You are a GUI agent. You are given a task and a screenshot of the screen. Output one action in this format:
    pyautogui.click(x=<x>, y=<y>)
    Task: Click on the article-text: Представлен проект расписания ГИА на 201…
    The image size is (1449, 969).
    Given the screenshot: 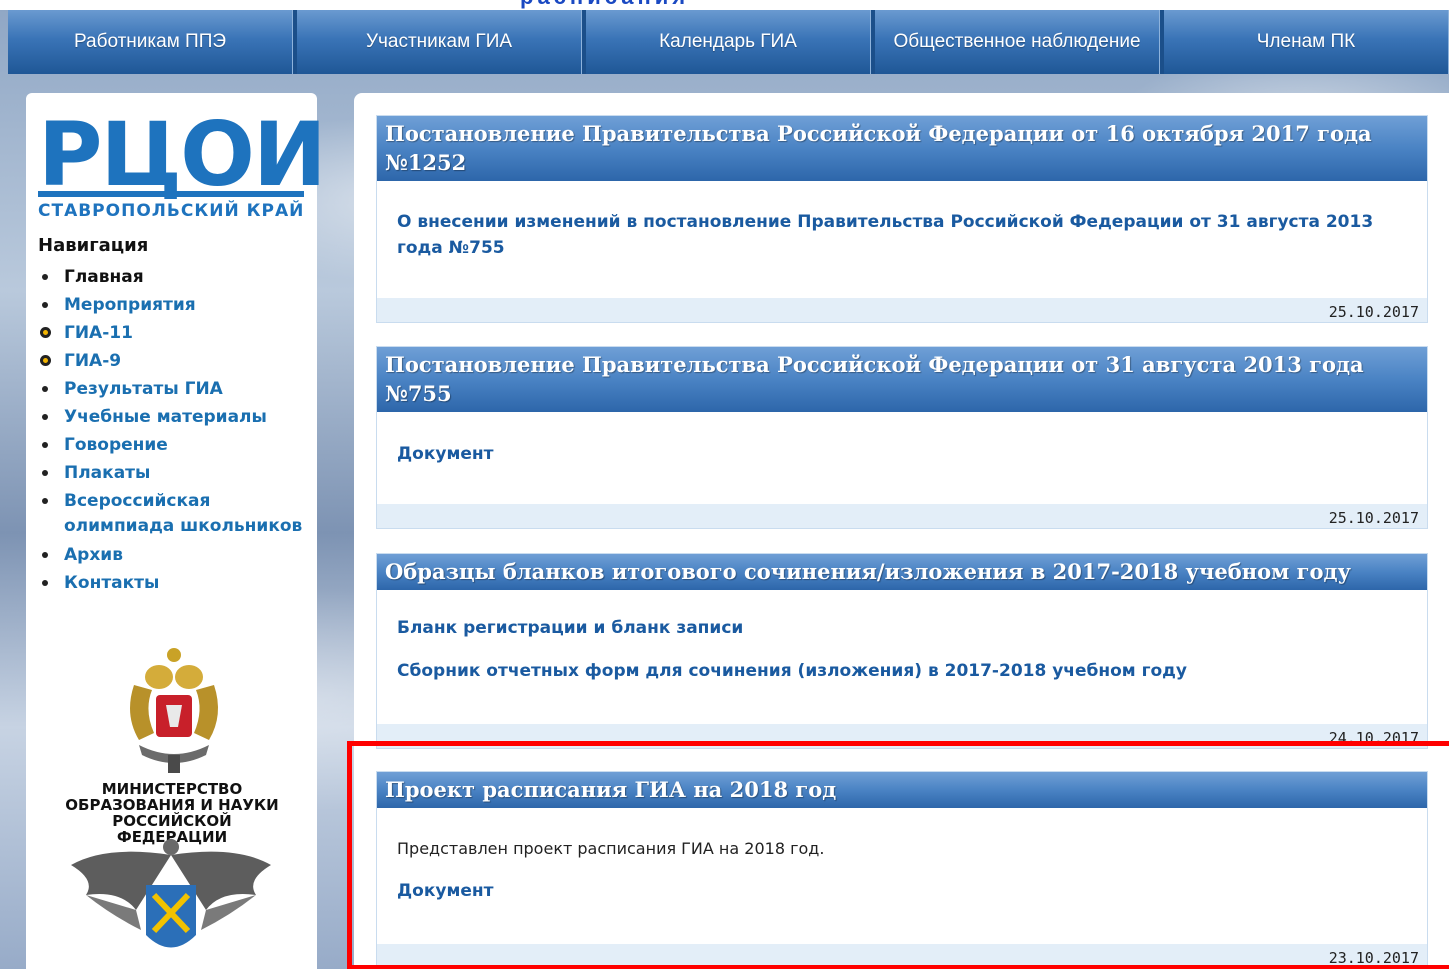 What is the action you would take?
    pyautogui.click(x=611, y=848)
    